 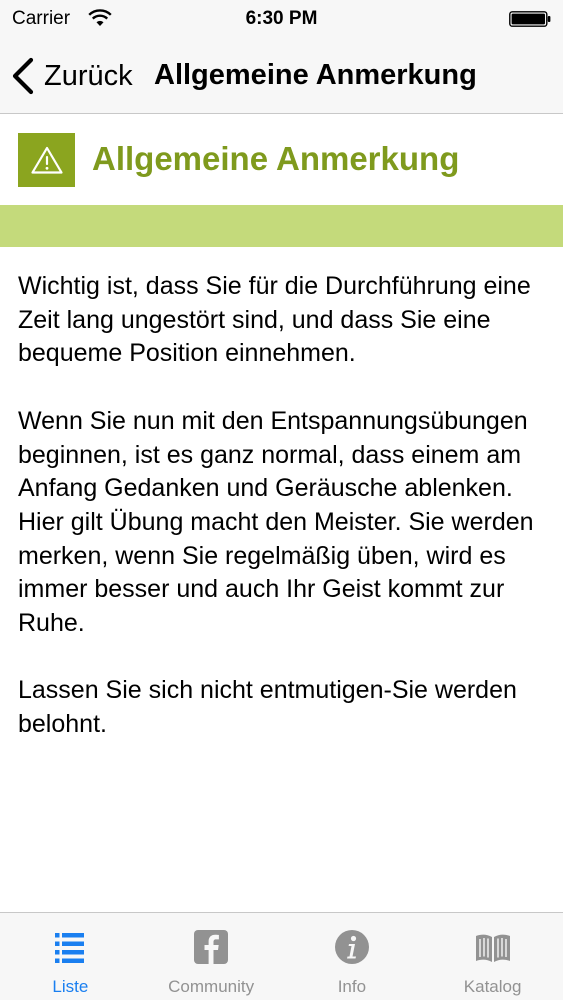 I want to click on info-icon, so click(x=351, y=947).